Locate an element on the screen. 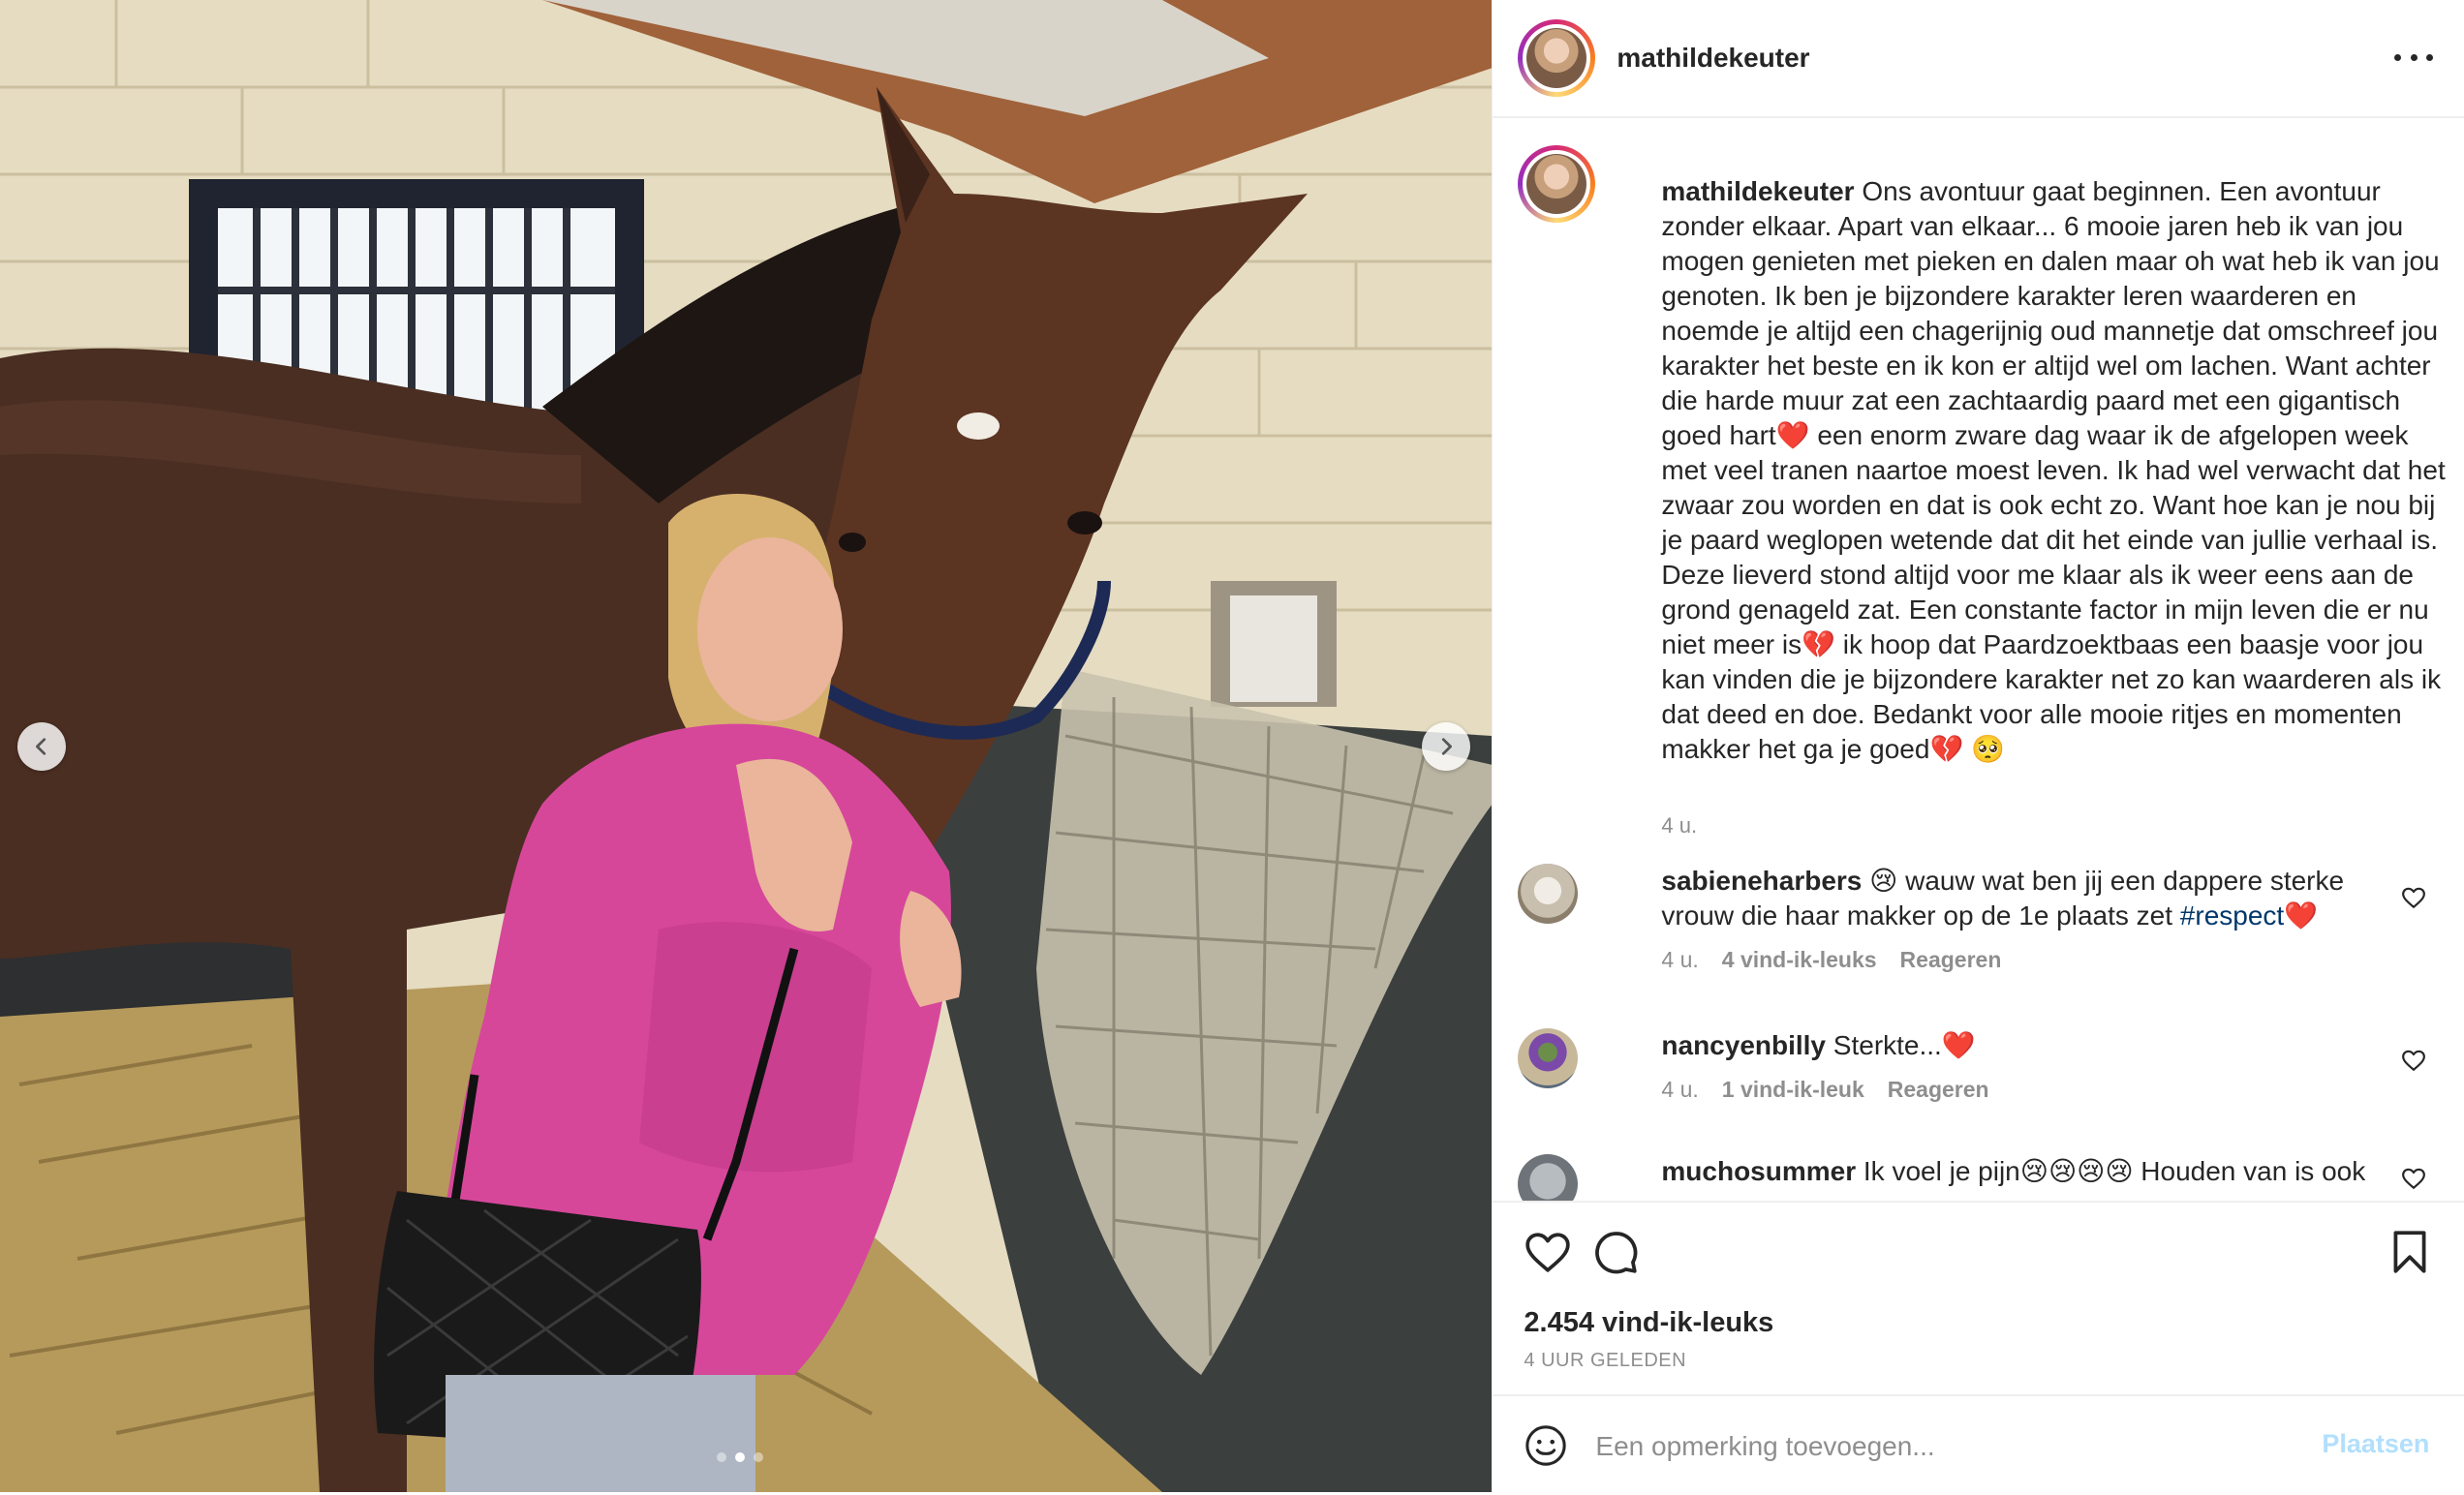  comment-hashtag: #respect is located at coordinates (2232, 916).